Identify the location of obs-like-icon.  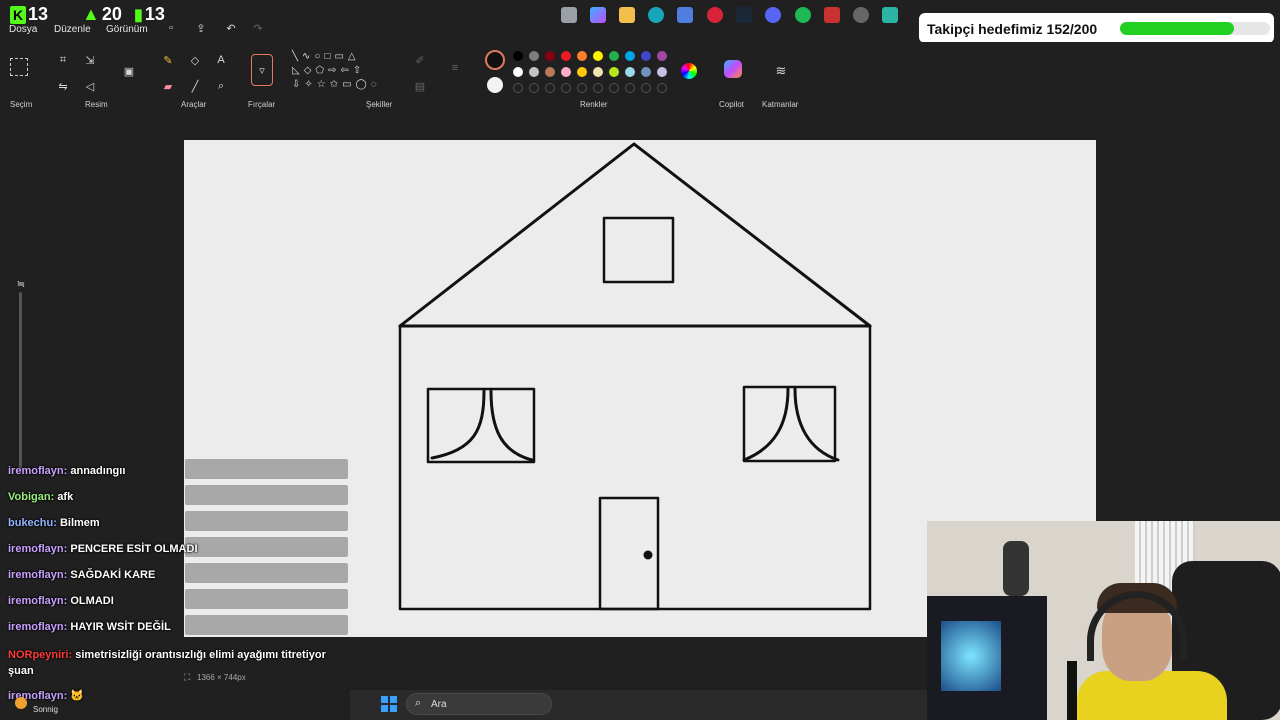
(832, 15).